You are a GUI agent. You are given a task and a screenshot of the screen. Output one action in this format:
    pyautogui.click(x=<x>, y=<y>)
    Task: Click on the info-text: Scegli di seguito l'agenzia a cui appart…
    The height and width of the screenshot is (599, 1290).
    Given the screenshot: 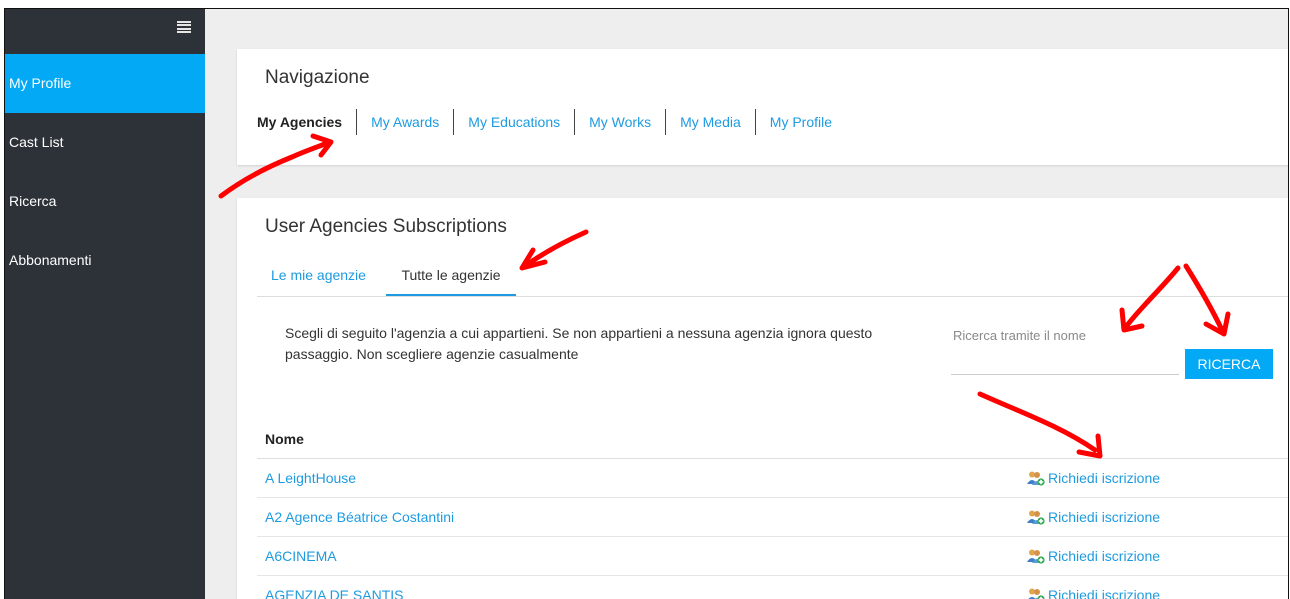 What is the action you would take?
    pyautogui.click(x=579, y=343)
    